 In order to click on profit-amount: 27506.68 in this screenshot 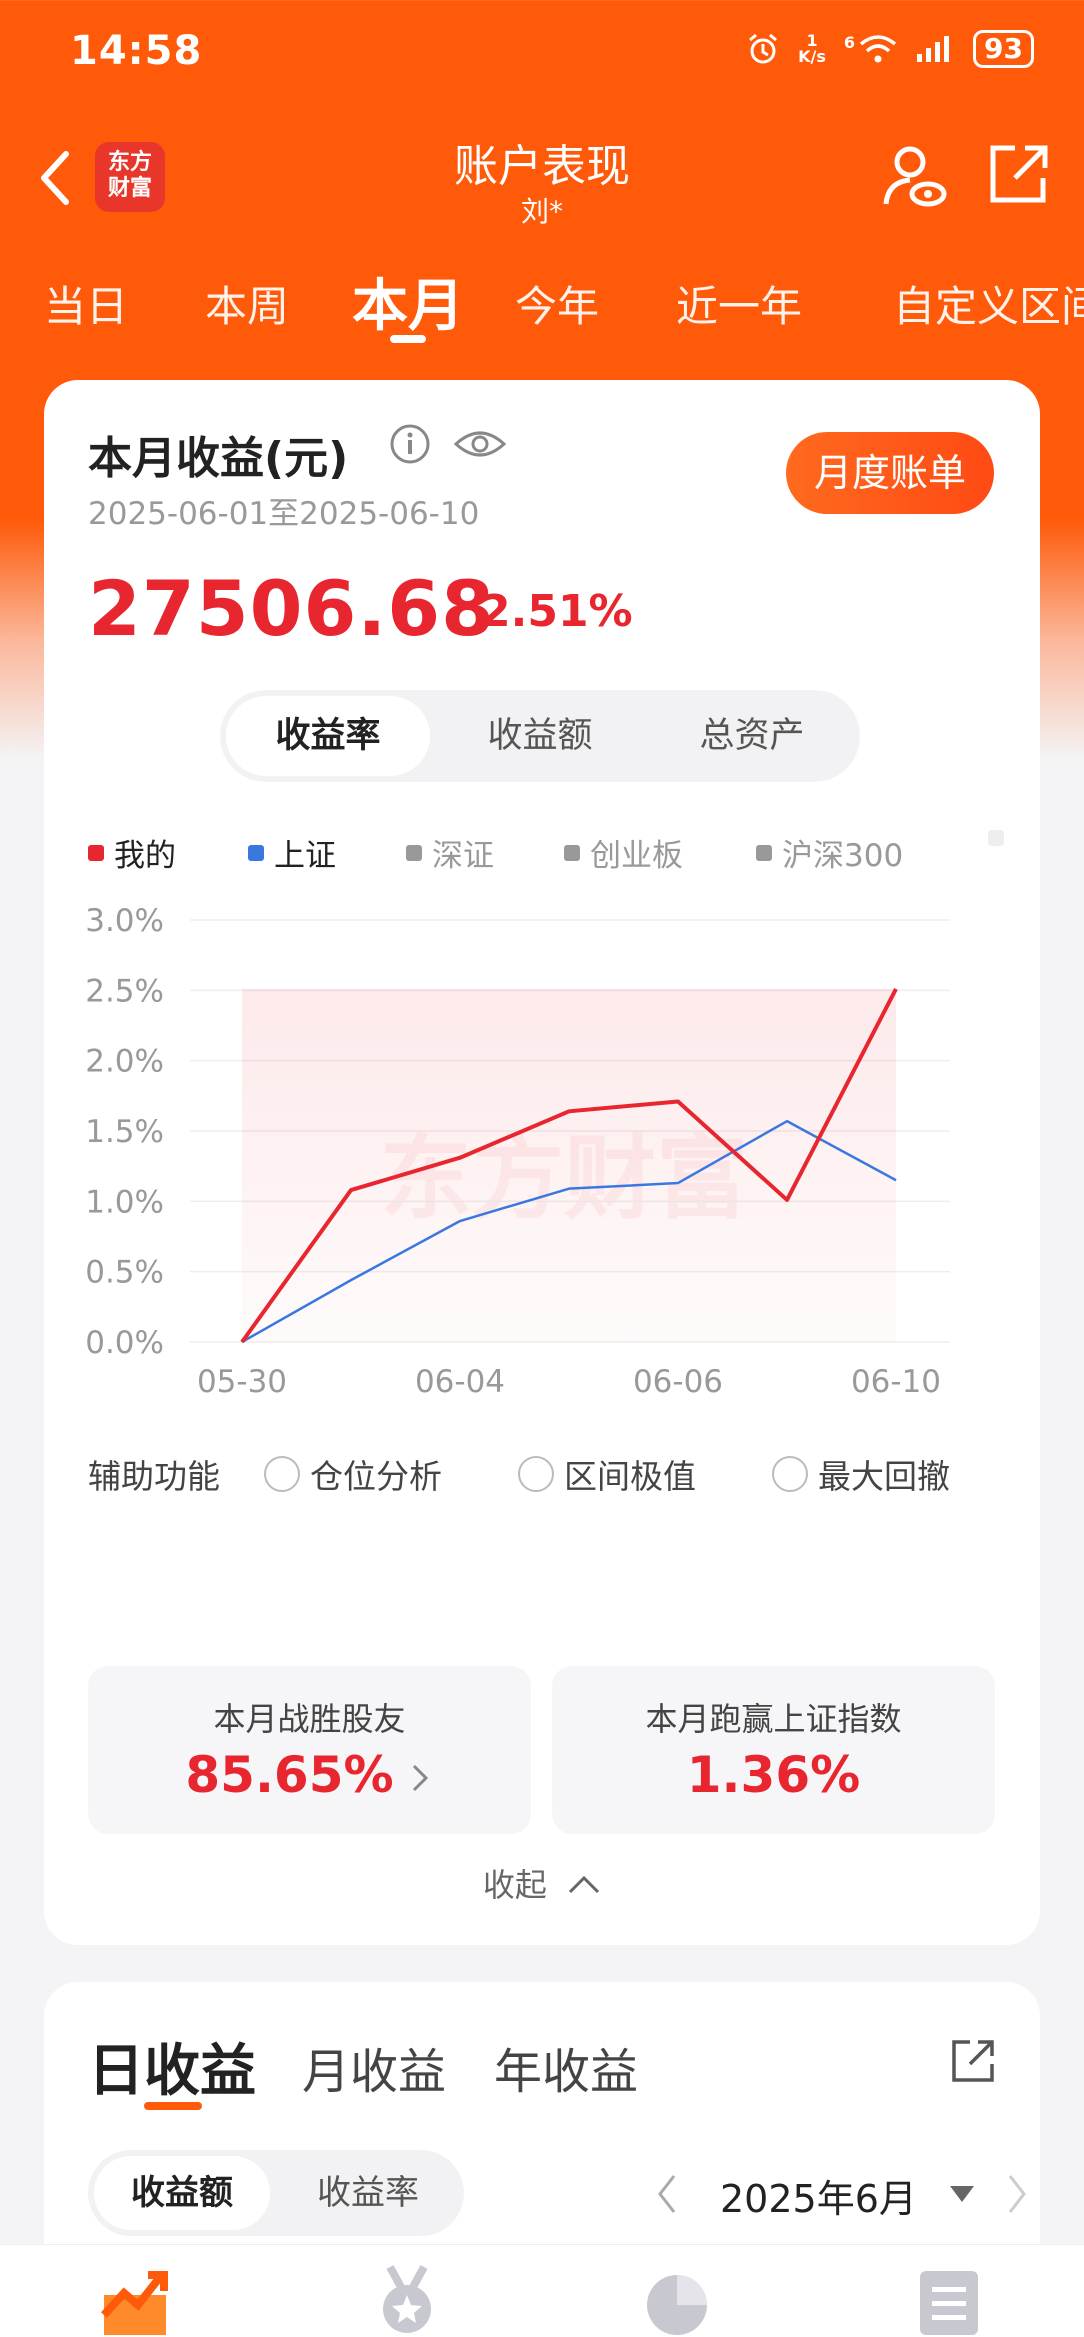, I will do `click(292, 608)`.